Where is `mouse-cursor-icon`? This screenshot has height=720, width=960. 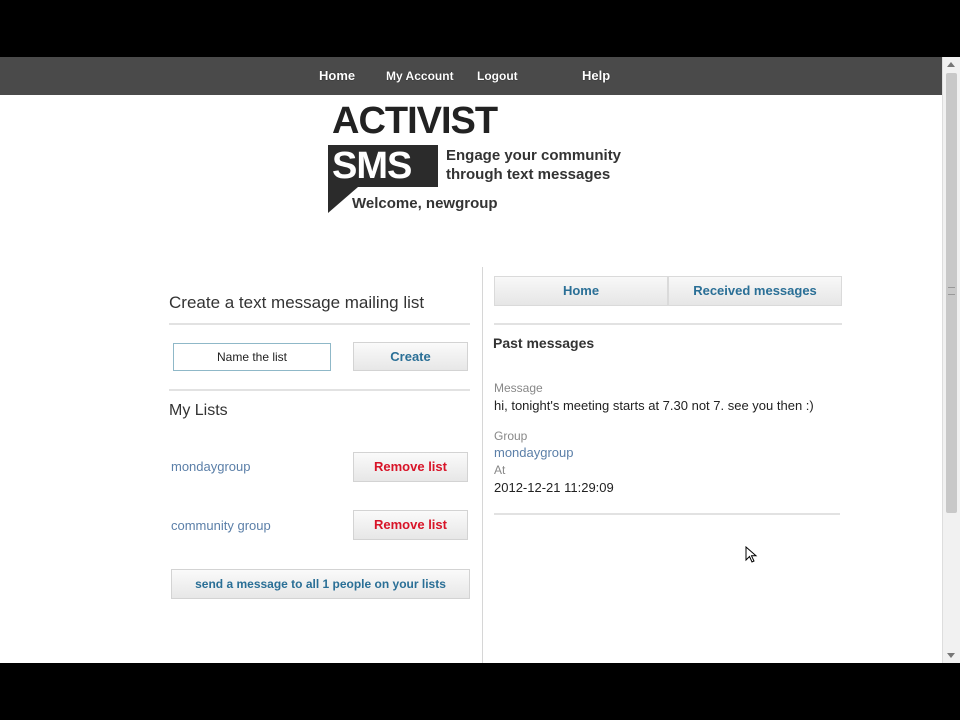
mouse-cursor-icon is located at coordinates (751, 554).